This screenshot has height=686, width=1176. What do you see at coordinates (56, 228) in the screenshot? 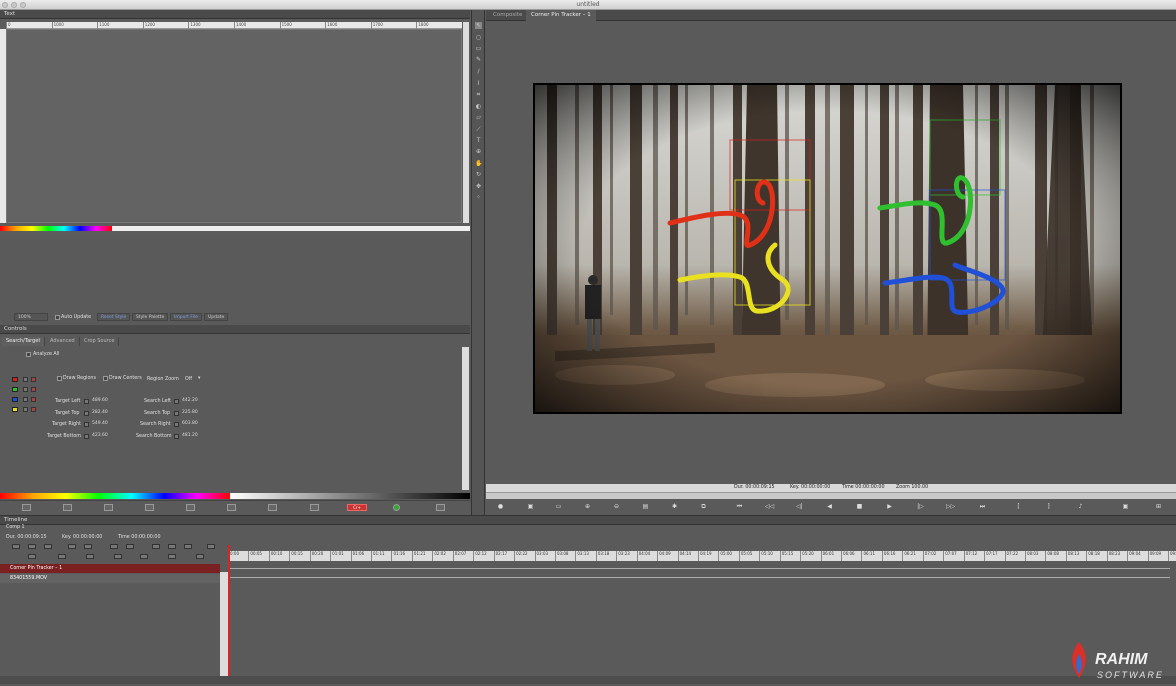
I see `text-color-spectrum` at bounding box center [56, 228].